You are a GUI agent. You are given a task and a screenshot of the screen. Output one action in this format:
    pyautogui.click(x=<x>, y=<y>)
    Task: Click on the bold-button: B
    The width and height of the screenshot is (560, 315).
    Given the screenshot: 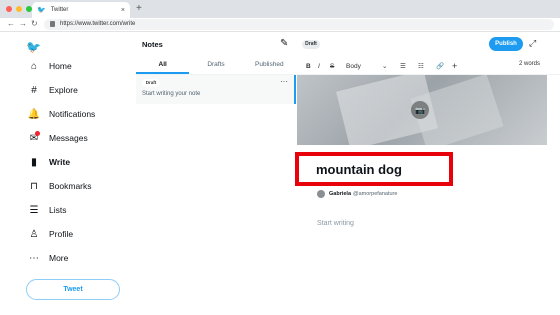 What is the action you would take?
    pyautogui.click(x=312, y=66)
    